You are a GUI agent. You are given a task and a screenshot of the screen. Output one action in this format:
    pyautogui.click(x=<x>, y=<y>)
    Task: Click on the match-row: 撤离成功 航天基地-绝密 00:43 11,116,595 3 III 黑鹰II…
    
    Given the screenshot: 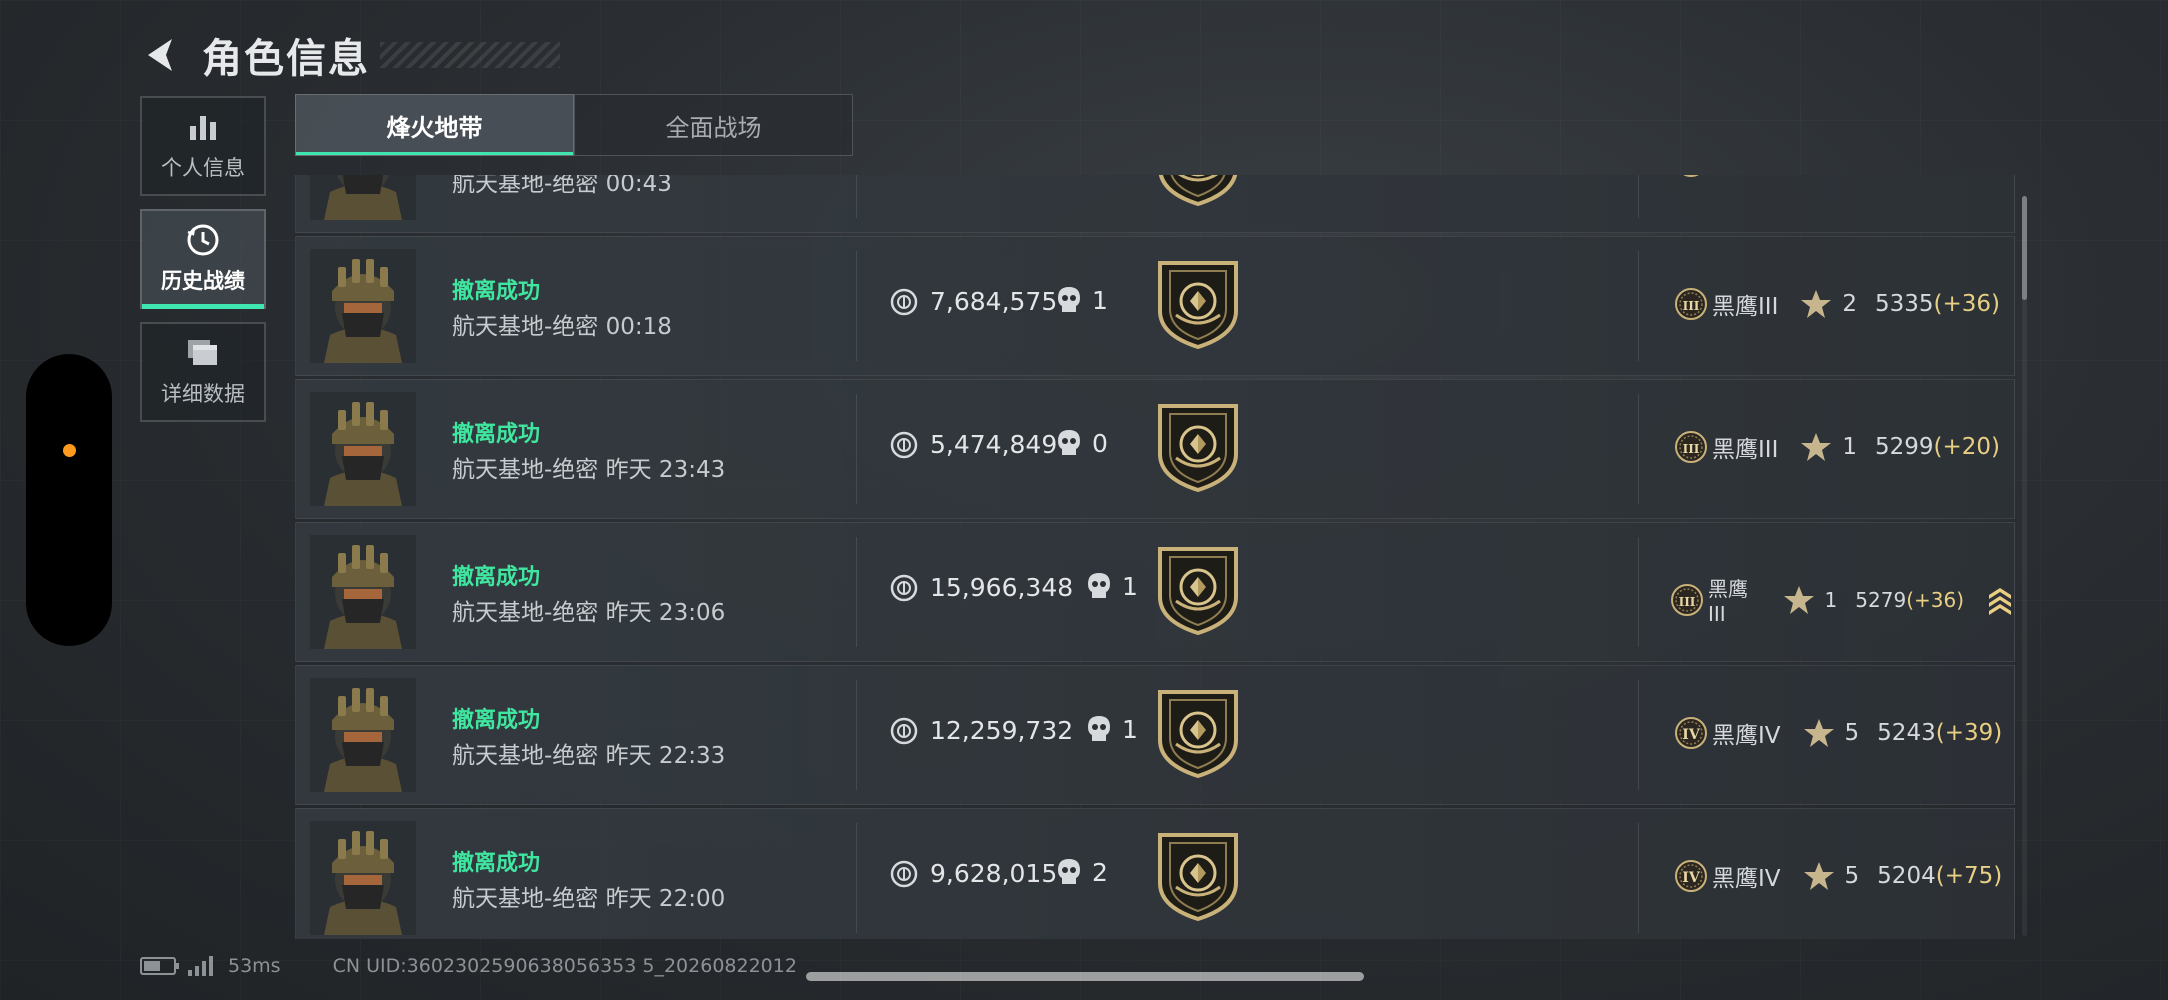 What is the action you would take?
    pyautogui.click(x=1155, y=204)
    